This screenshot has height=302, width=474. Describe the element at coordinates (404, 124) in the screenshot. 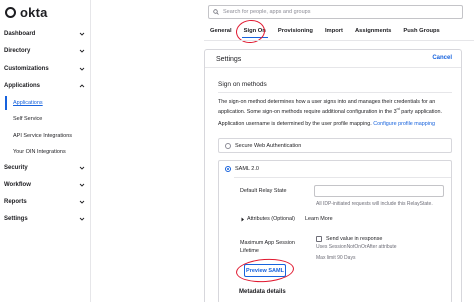

I see `configure-profile-mapping-link: Configure profile mapping` at that location.